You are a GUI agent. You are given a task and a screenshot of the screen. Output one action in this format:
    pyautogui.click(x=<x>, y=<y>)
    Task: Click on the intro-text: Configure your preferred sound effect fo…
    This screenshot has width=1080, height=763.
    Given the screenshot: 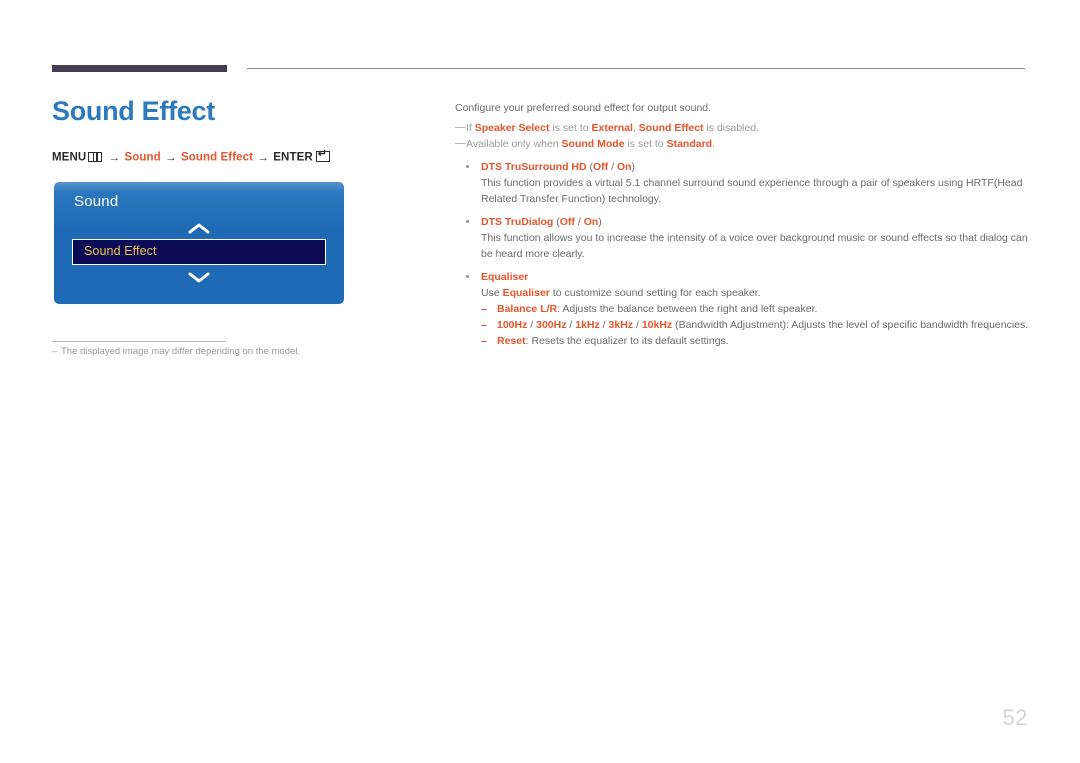 What is the action you would take?
    pyautogui.click(x=583, y=108)
    